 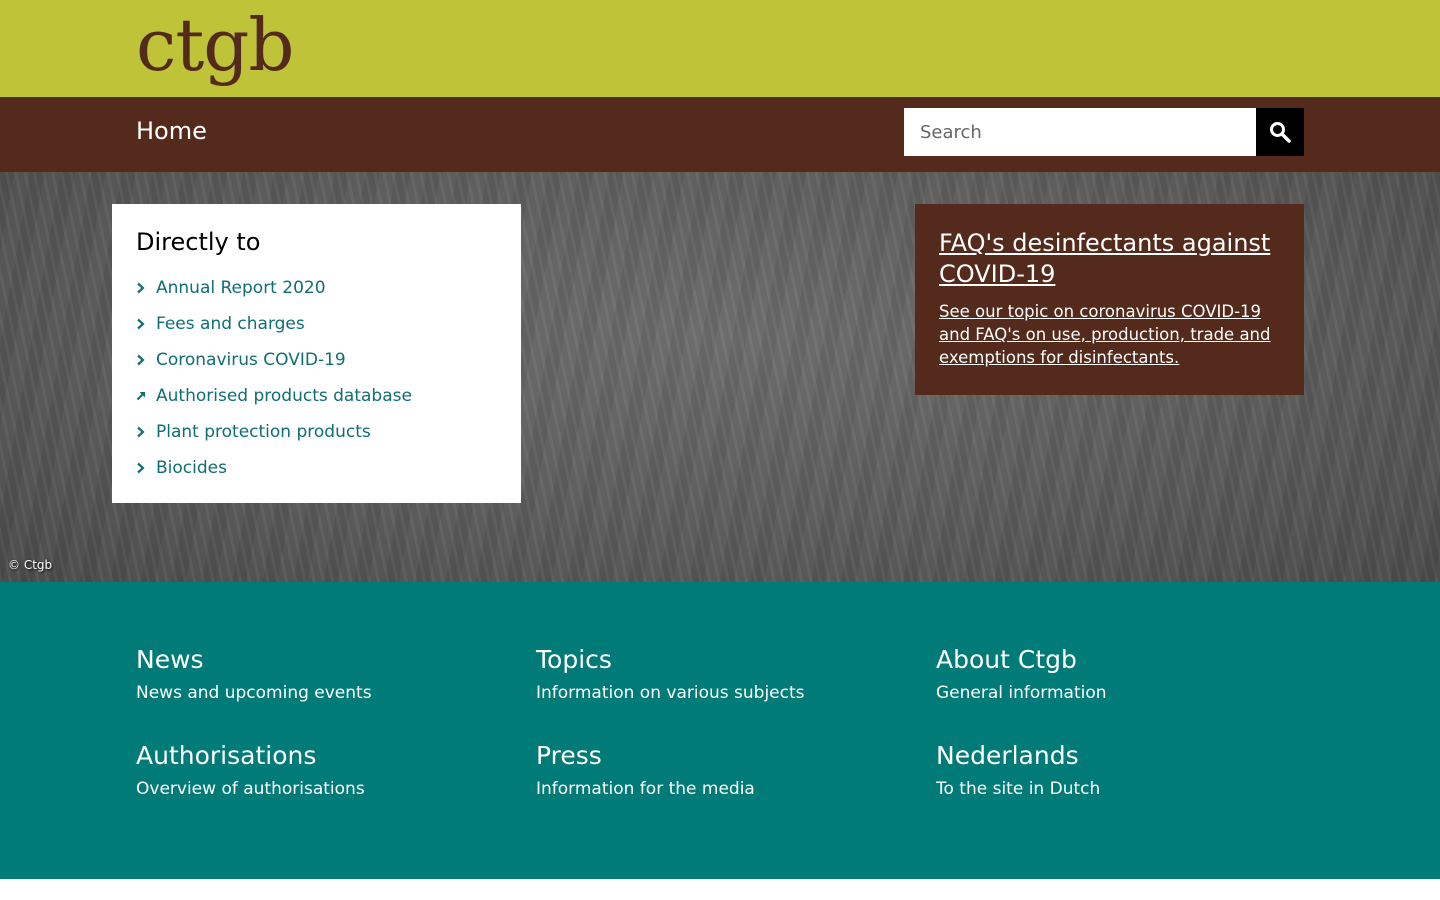 I want to click on main-navbar: Home, so click(x=720, y=134).